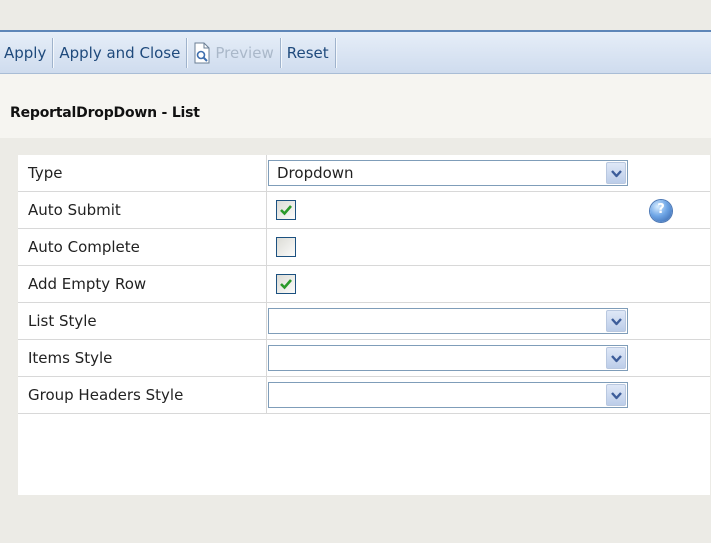  I want to click on group-headers-style-select, so click(448, 395).